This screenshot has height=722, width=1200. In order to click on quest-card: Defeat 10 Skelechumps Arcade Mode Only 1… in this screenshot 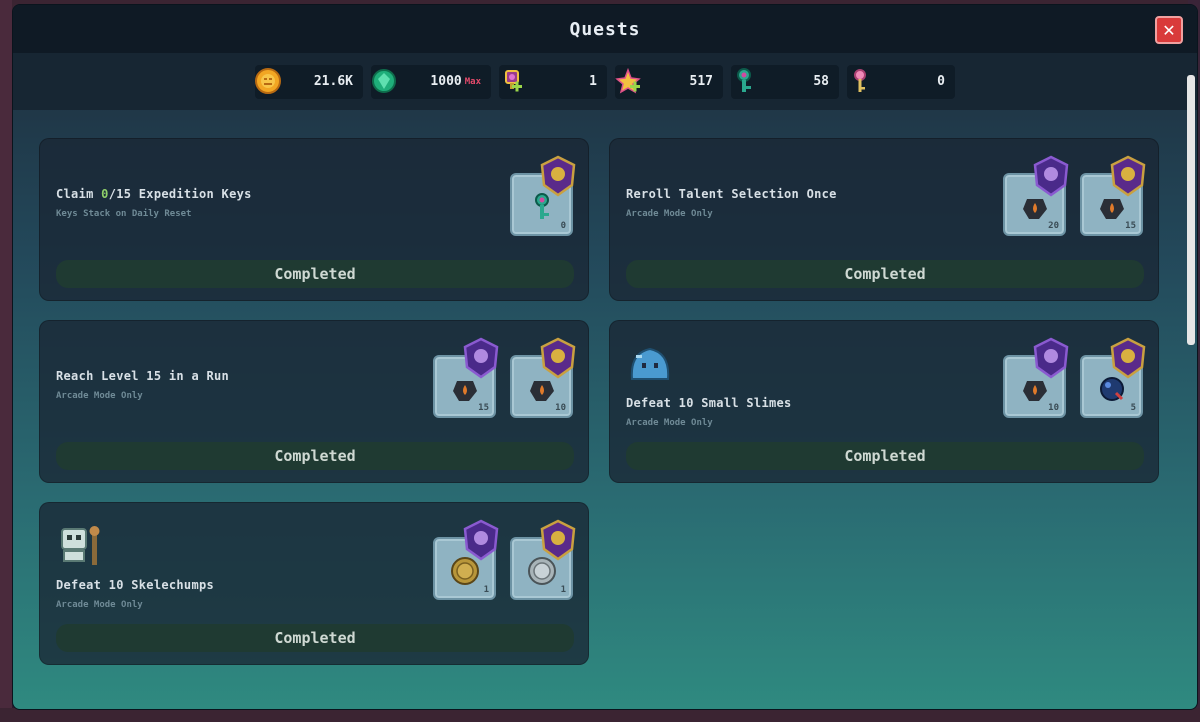, I will do `click(314, 583)`.